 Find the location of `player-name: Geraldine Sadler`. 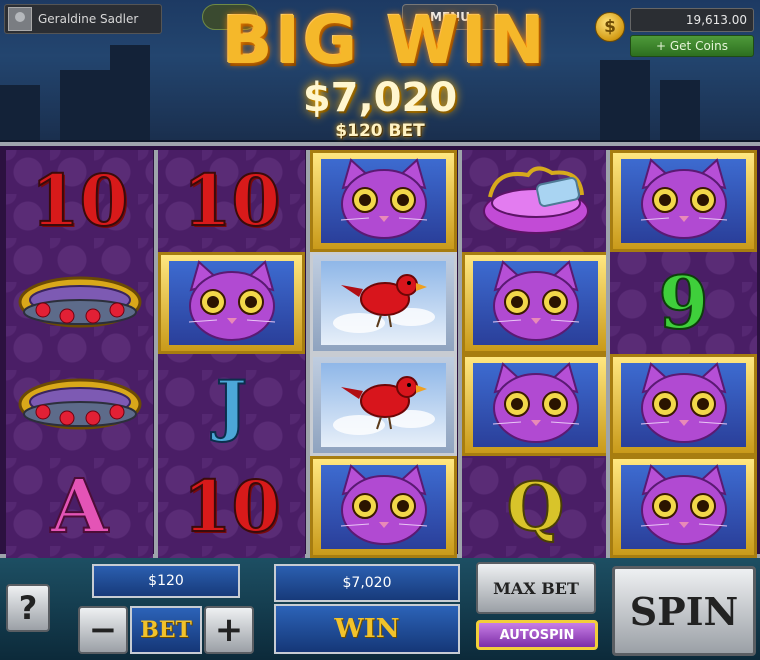

player-name: Geraldine Sadler is located at coordinates (88, 19).